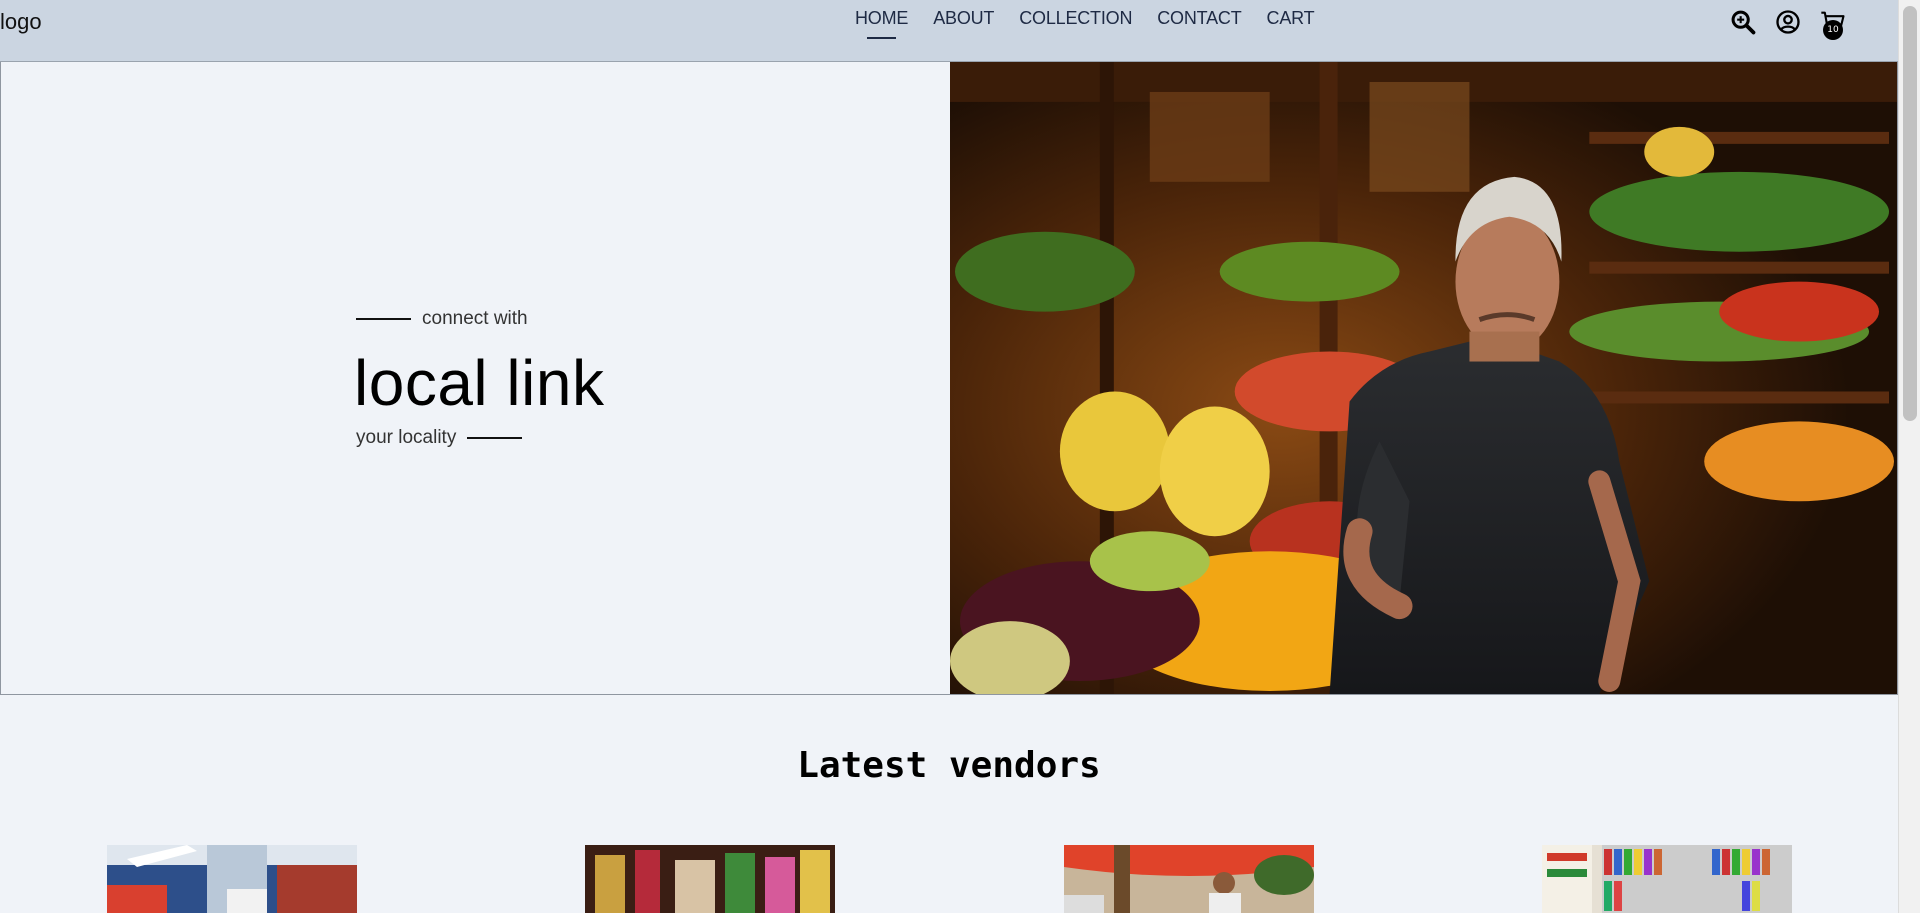  I want to click on supermarket-photo, so click(232, 879).